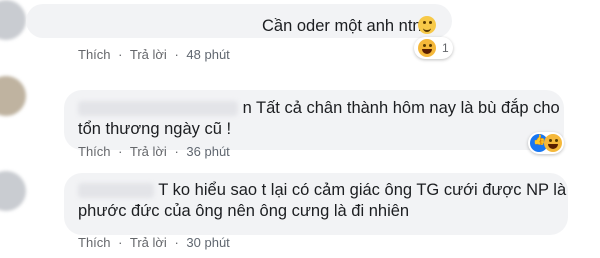 This screenshot has height=258, width=600. I want to click on timestamp: 36 phút, so click(207, 151).